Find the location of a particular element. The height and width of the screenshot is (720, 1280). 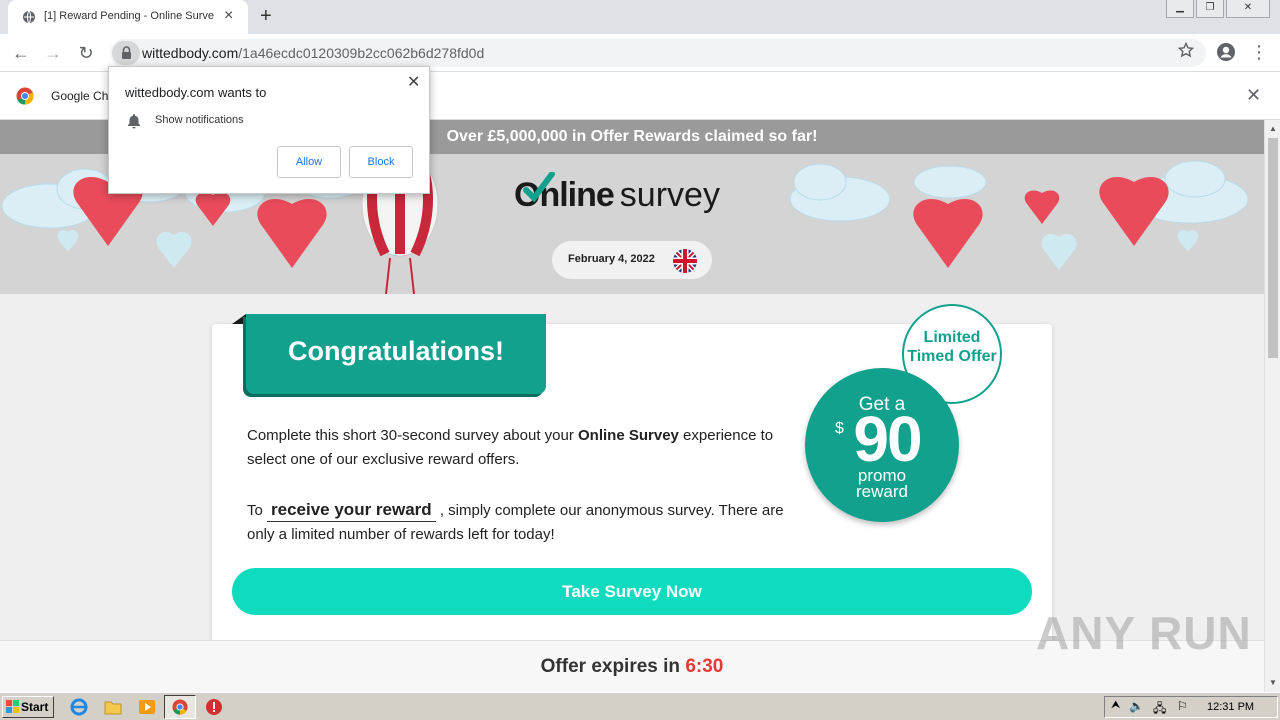

chrome-logo-icon is located at coordinates (25, 96).